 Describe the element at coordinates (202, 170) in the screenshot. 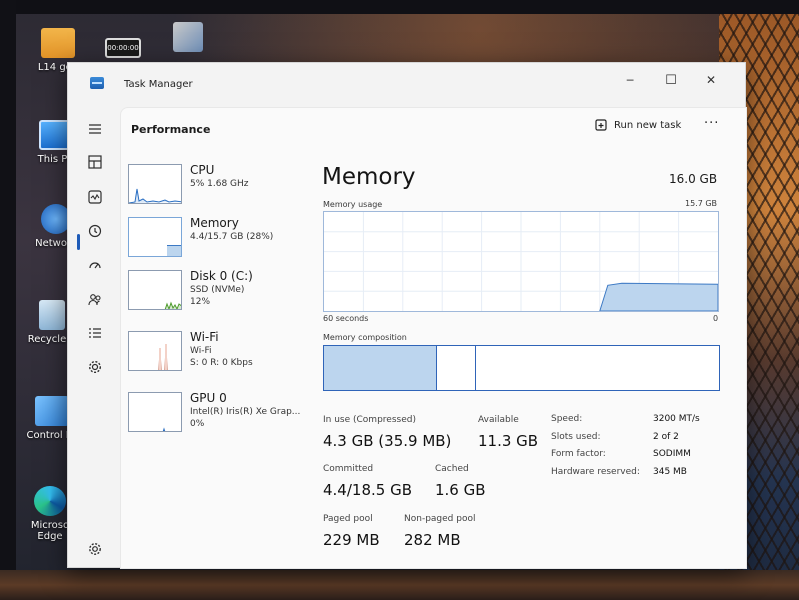

I see `device-name: CPU` at that location.